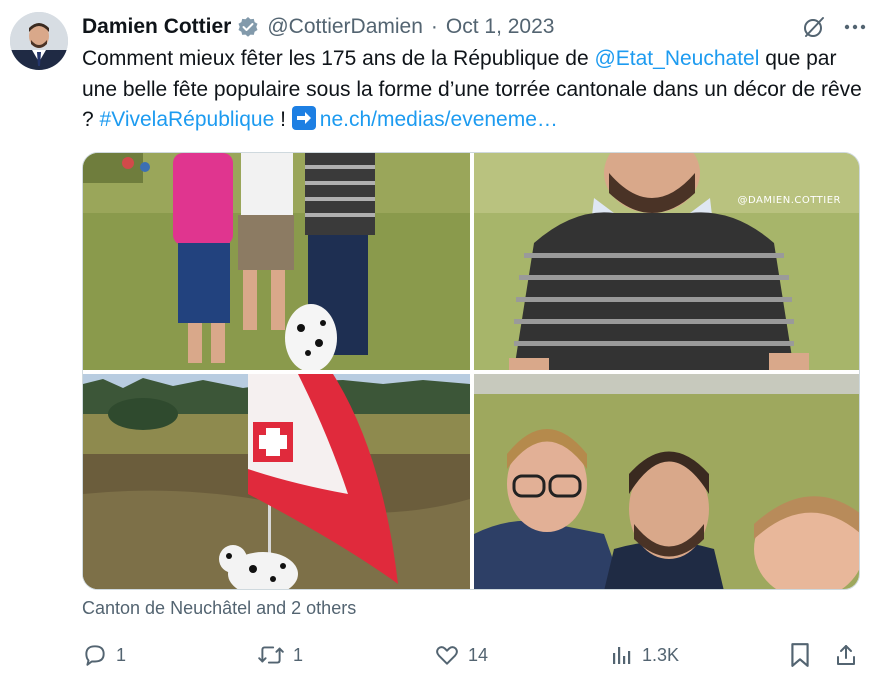 This screenshot has height=680, width=882. I want to click on post-date: Oct 1, 2023, so click(500, 27).